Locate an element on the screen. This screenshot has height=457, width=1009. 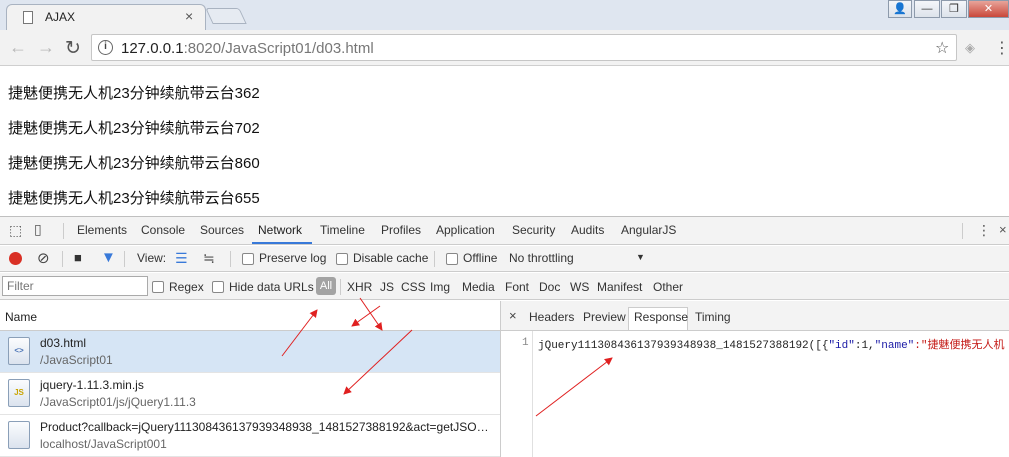
filter-type-other: Other is located at coordinates (668, 287).